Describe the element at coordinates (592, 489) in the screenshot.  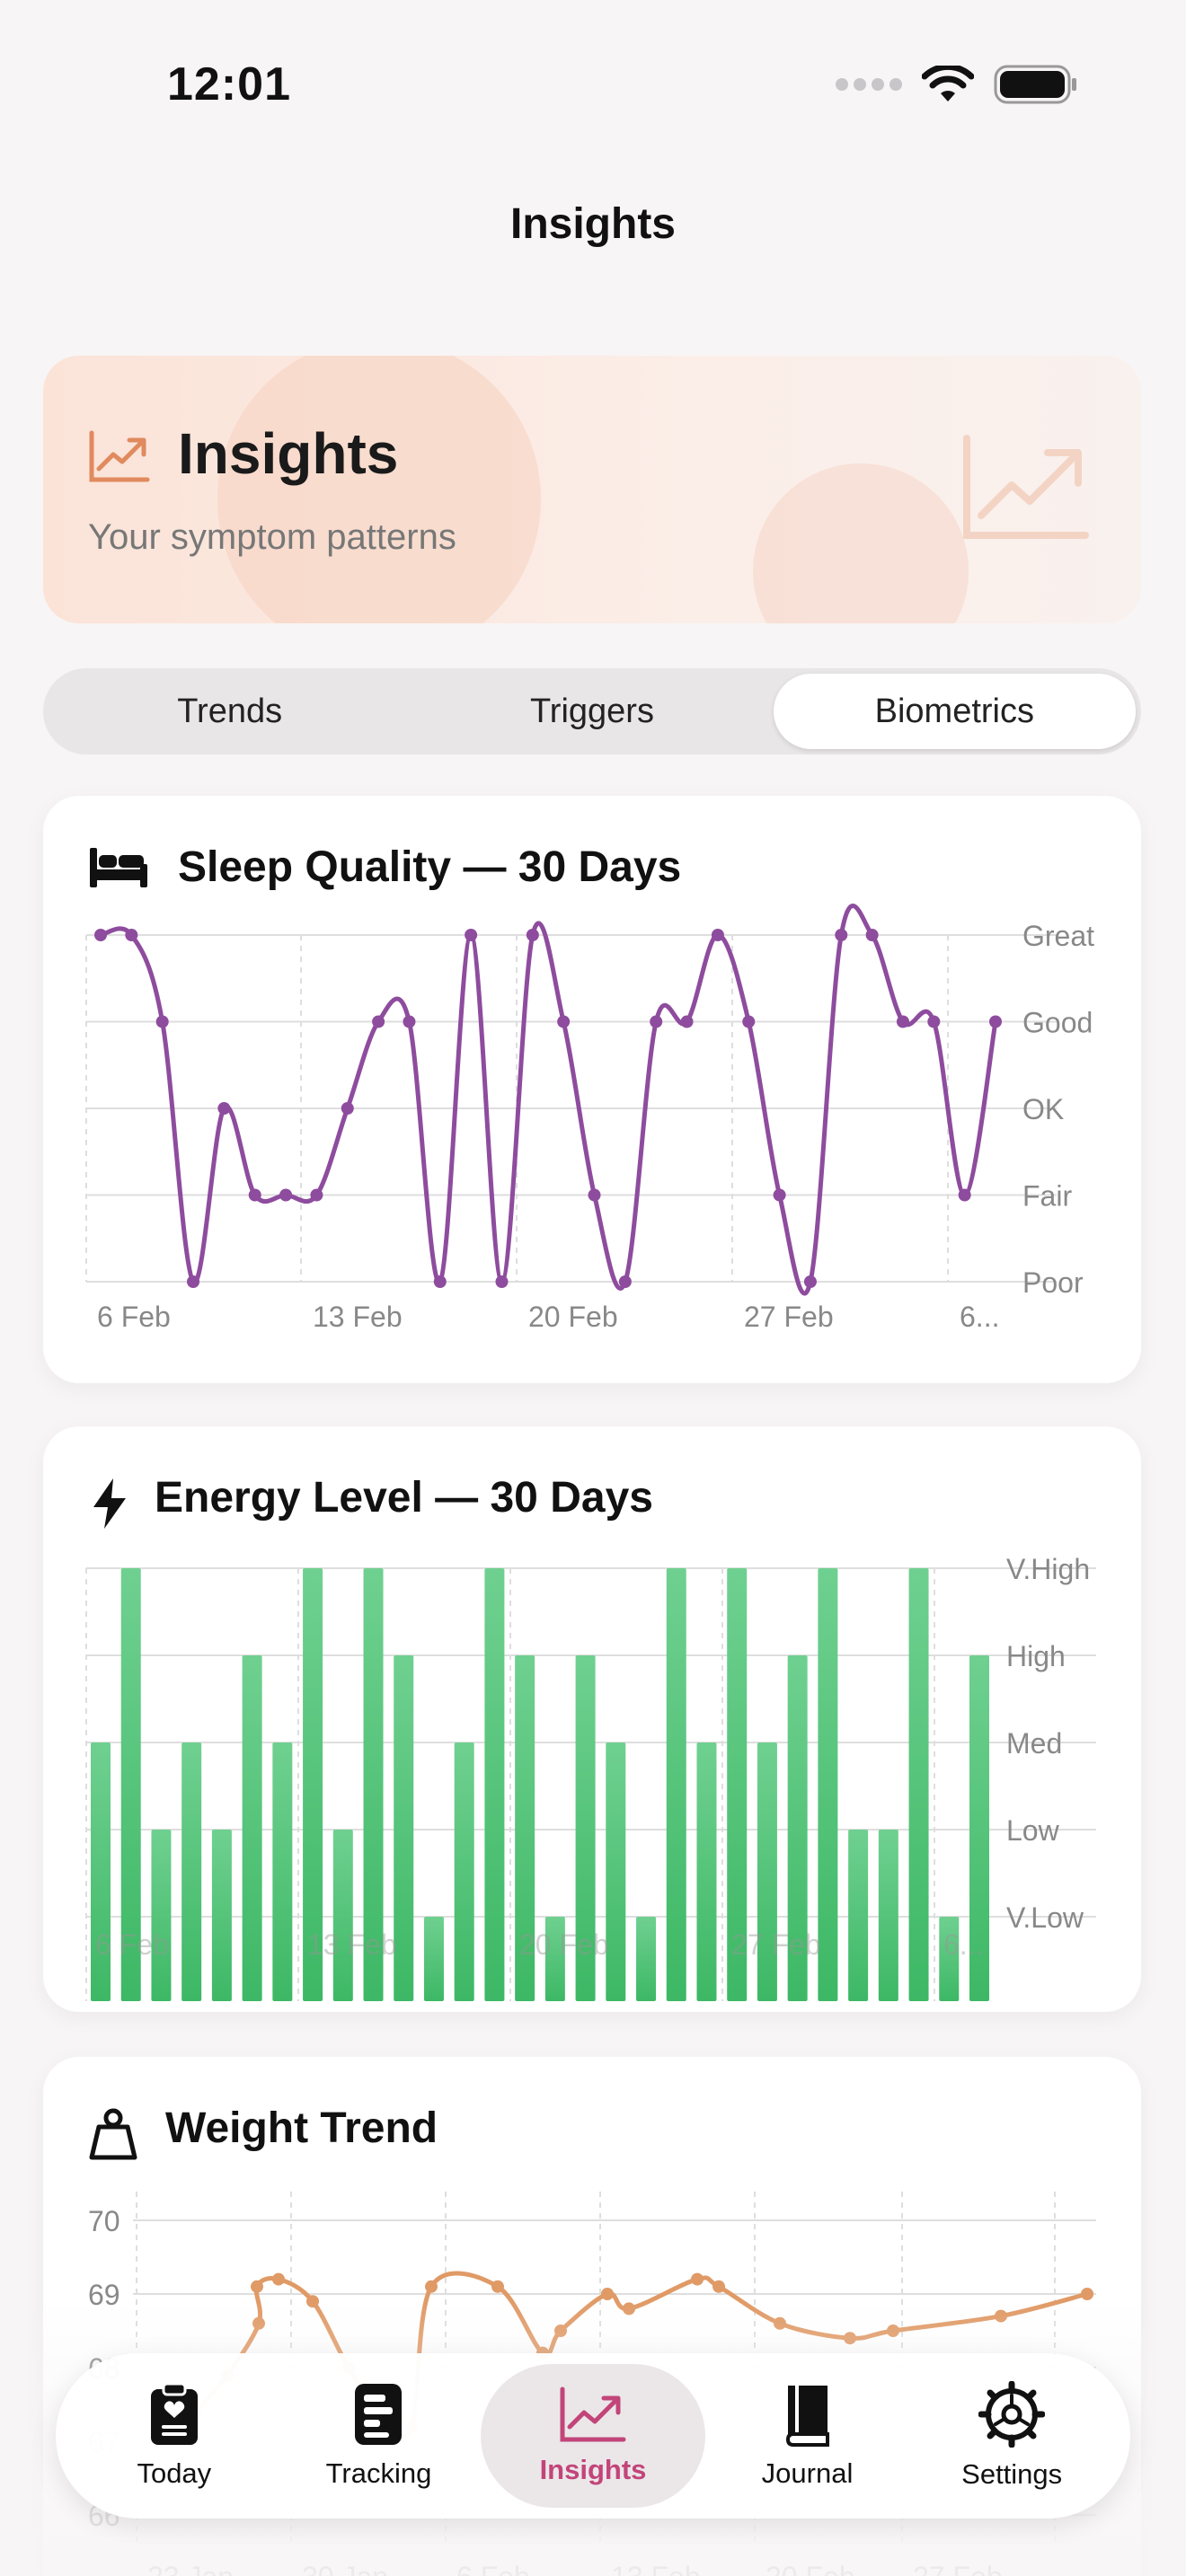
I see `insights-hero-card: Insights Your symptom patterns` at that location.